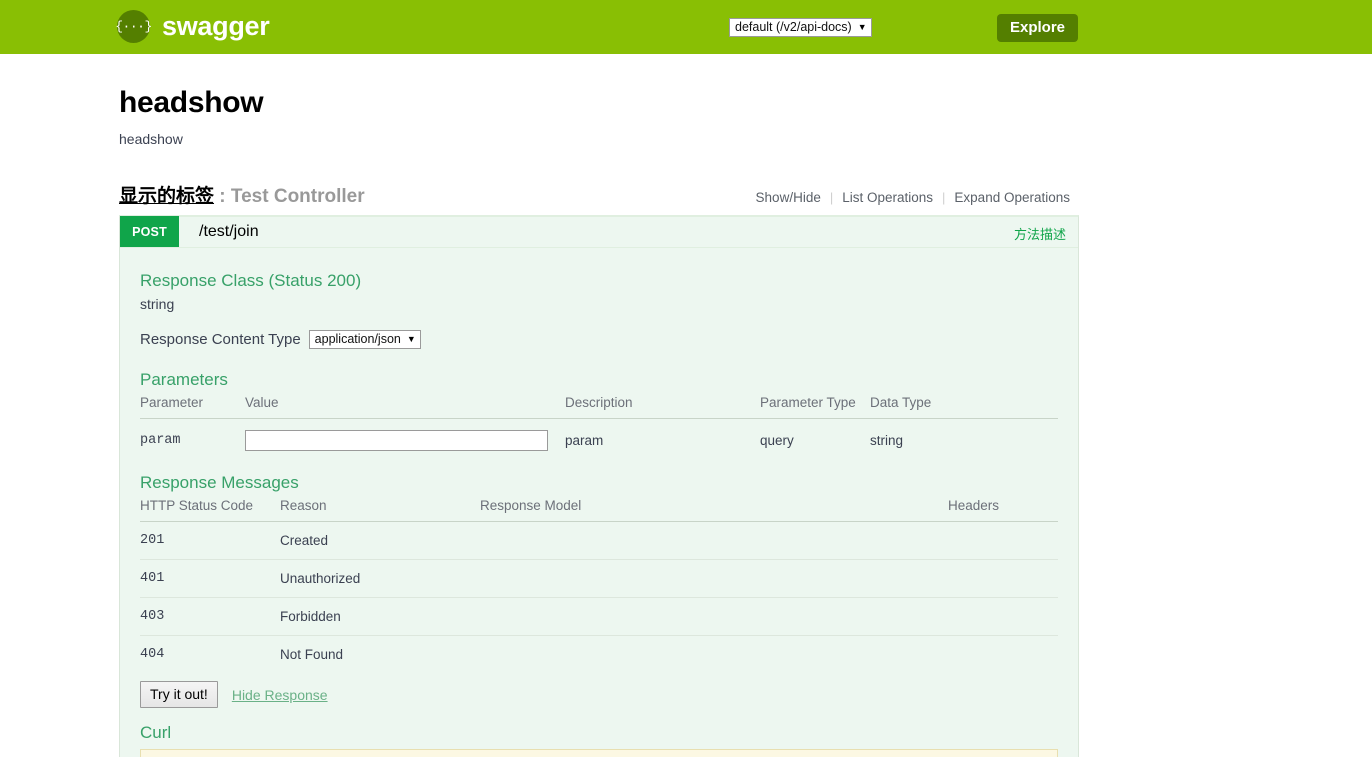  Describe the element at coordinates (964, 406) in the screenshot. I see `th-data-type: Data Type` at that location.